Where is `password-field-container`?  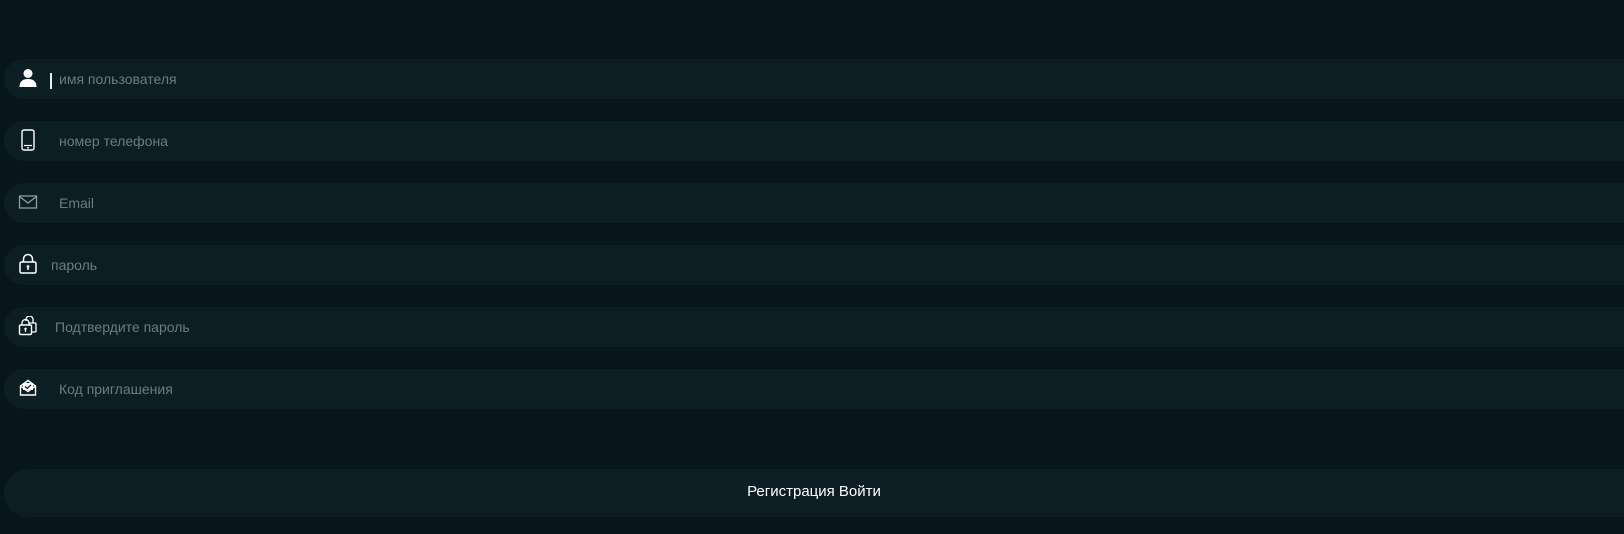
password-field-container is located at coordinates (814, 265).